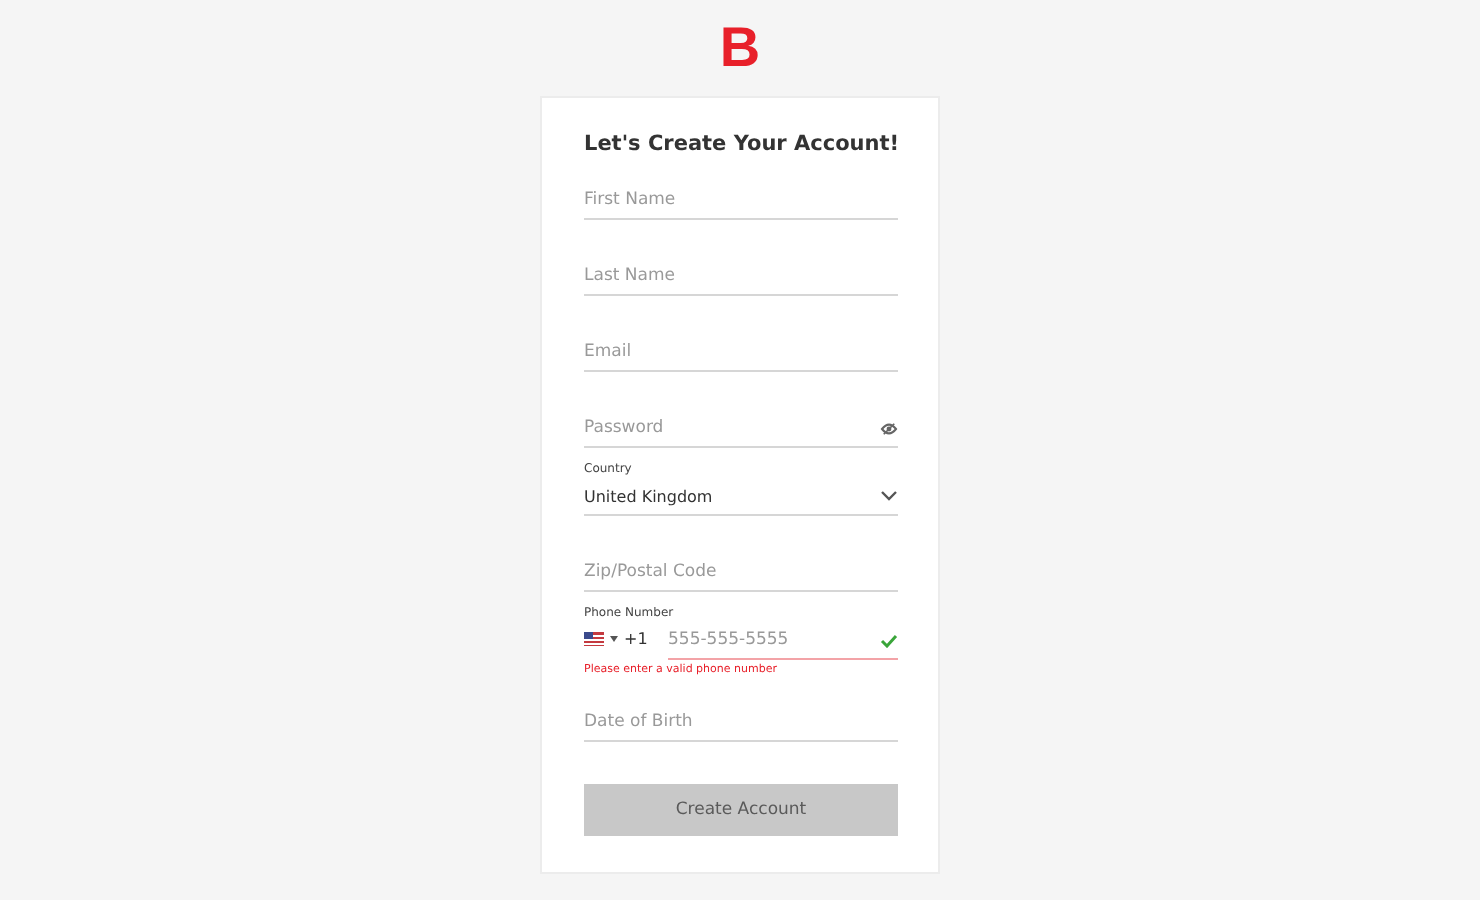 This screenshot has width=1480, height=900. Describe the element at coordinates (774, 640) in the screenshot. I see `phone-input: 555-555-5555` at that location.